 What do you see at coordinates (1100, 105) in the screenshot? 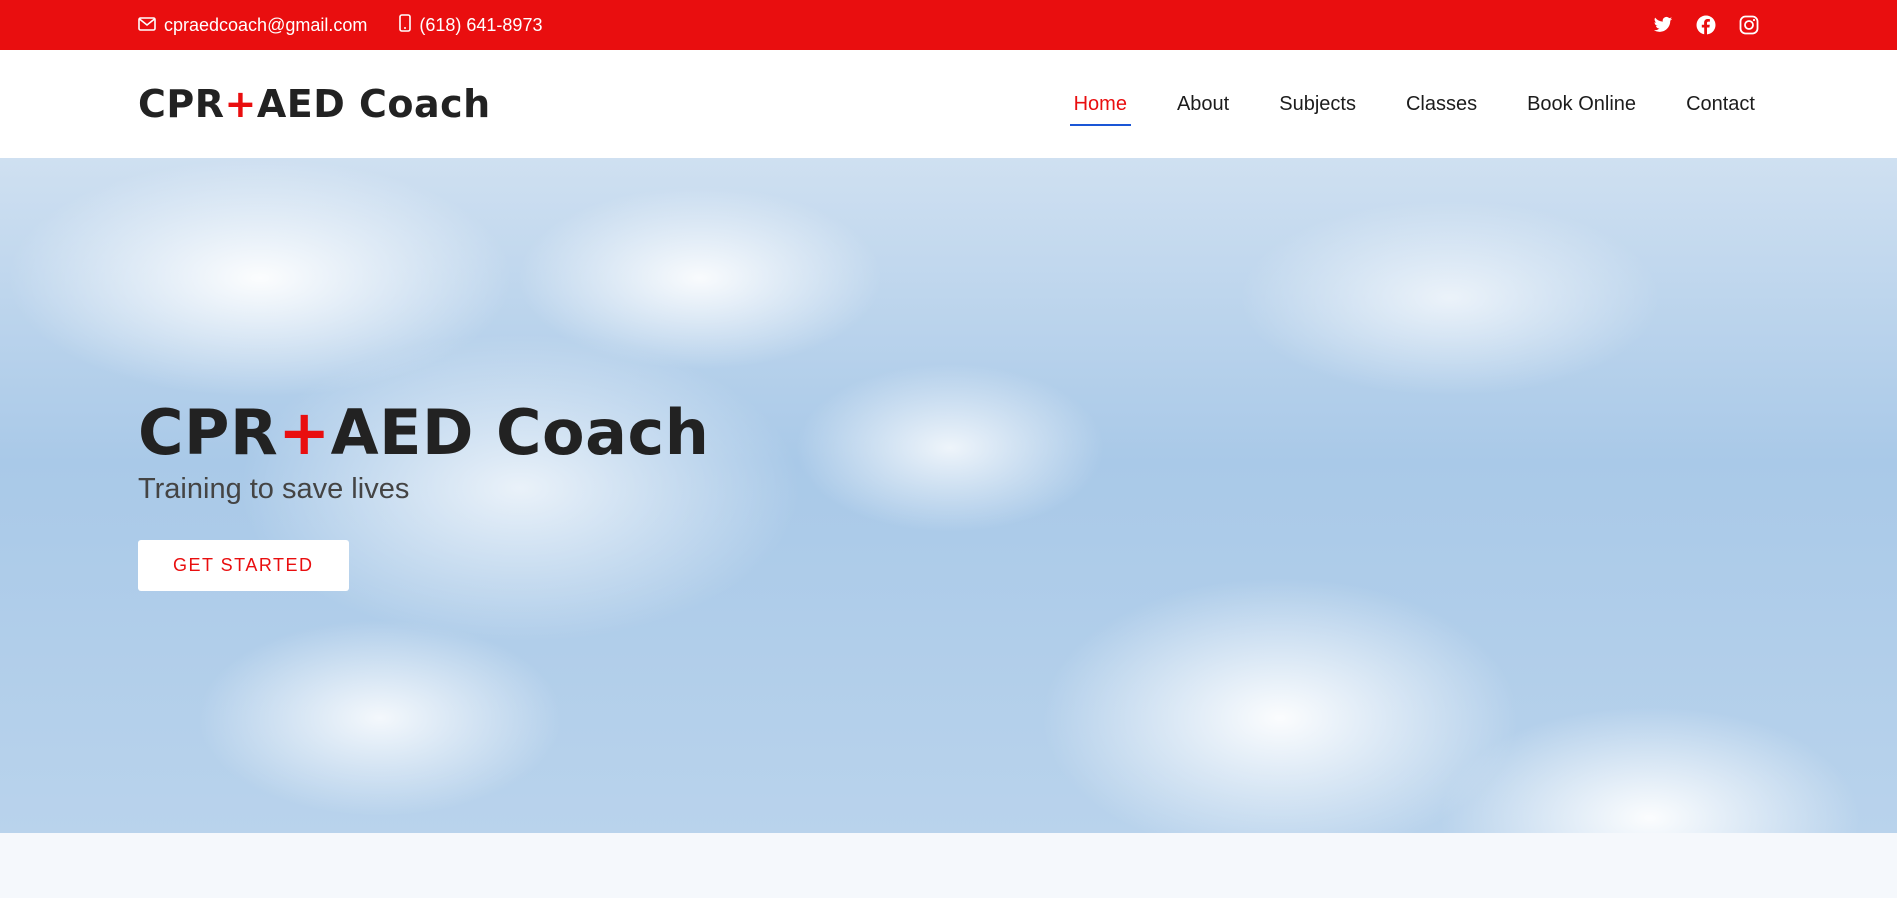
I see `nav-home: Home` at bounding box center [1100, 105].